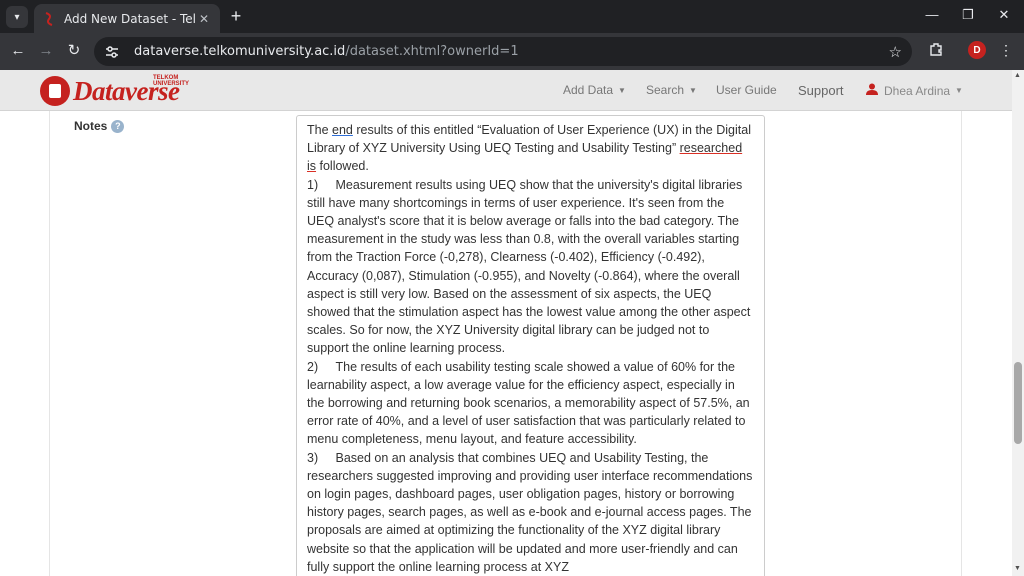 This screenshot has height=576, width=1024. What do you see at coordinates (91, 126) in the screenshot?
I see `notes-label-text: Notes` at bounding box center [91, 126].